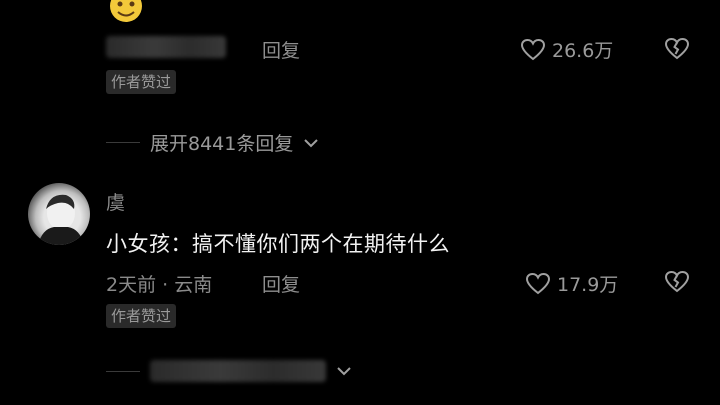 This screenshot has height=405, width=720. Describe the element at coordinates (115, 201) in the screenshot. I see `comment-author: 虞` at that location.